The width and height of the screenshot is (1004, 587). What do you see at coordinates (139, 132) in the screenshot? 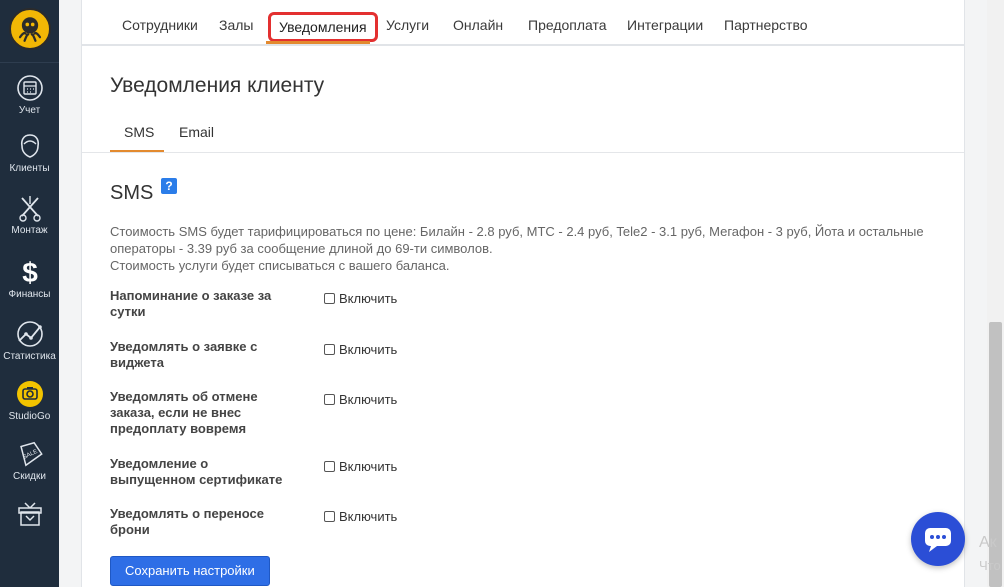
I see `subtab-sms: SMS` at bounding box center [139, 132].